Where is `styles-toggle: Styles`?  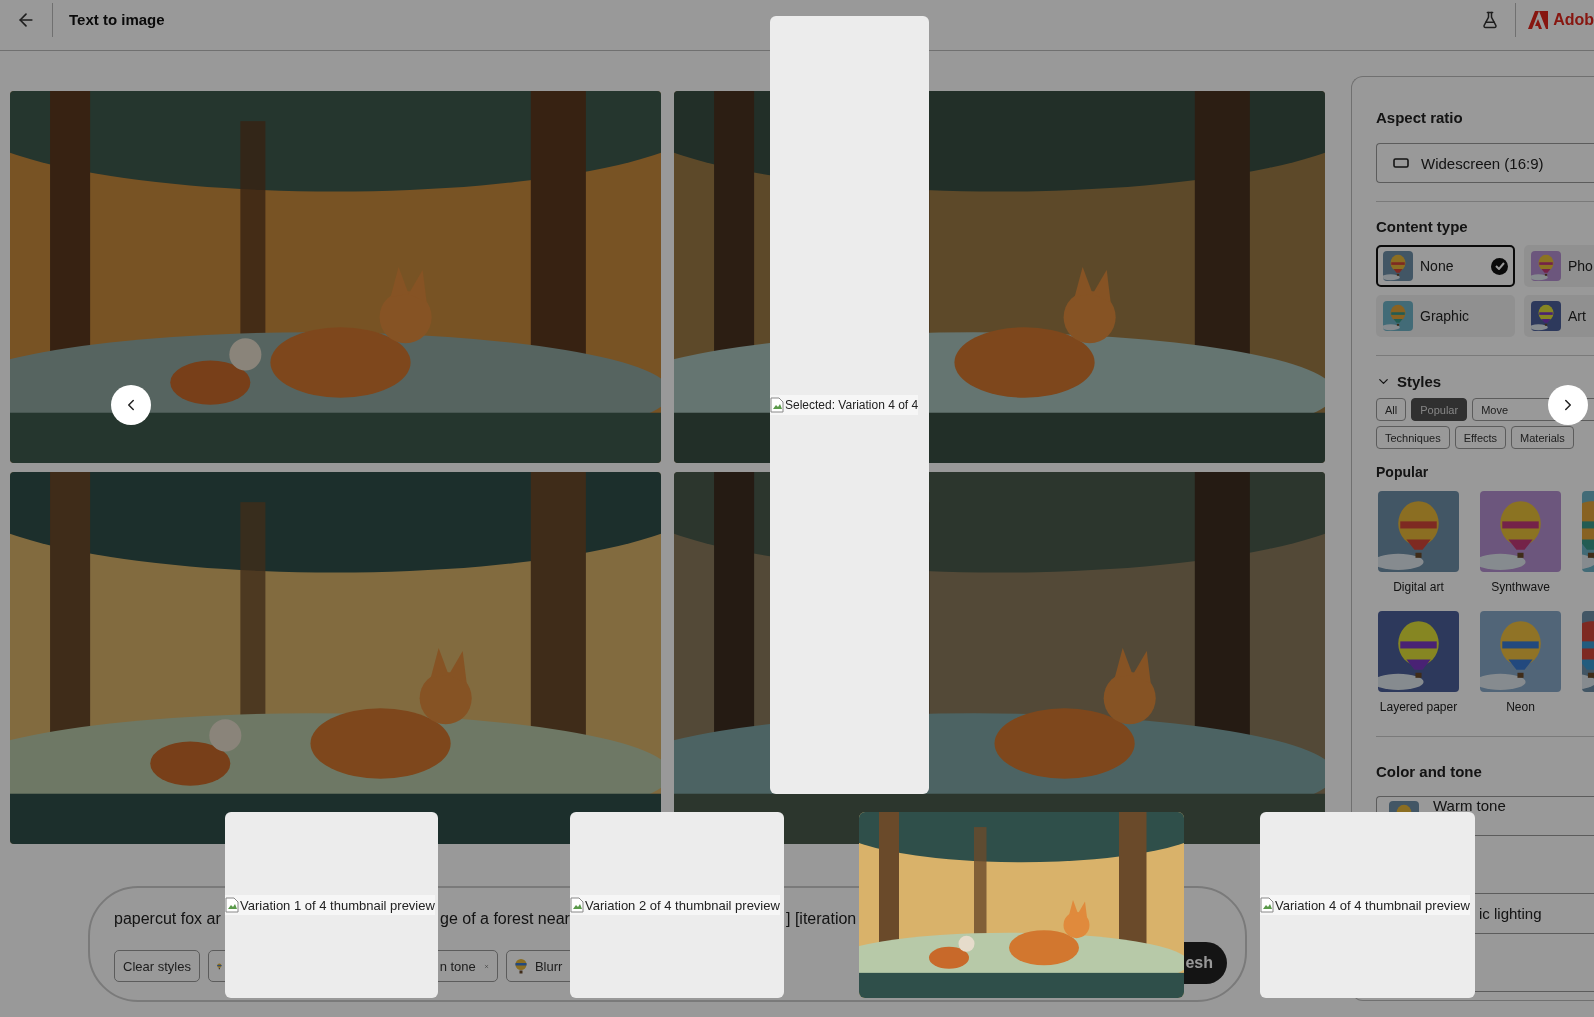
styles-toggle: Styles is located at coordinates (1485, 381).